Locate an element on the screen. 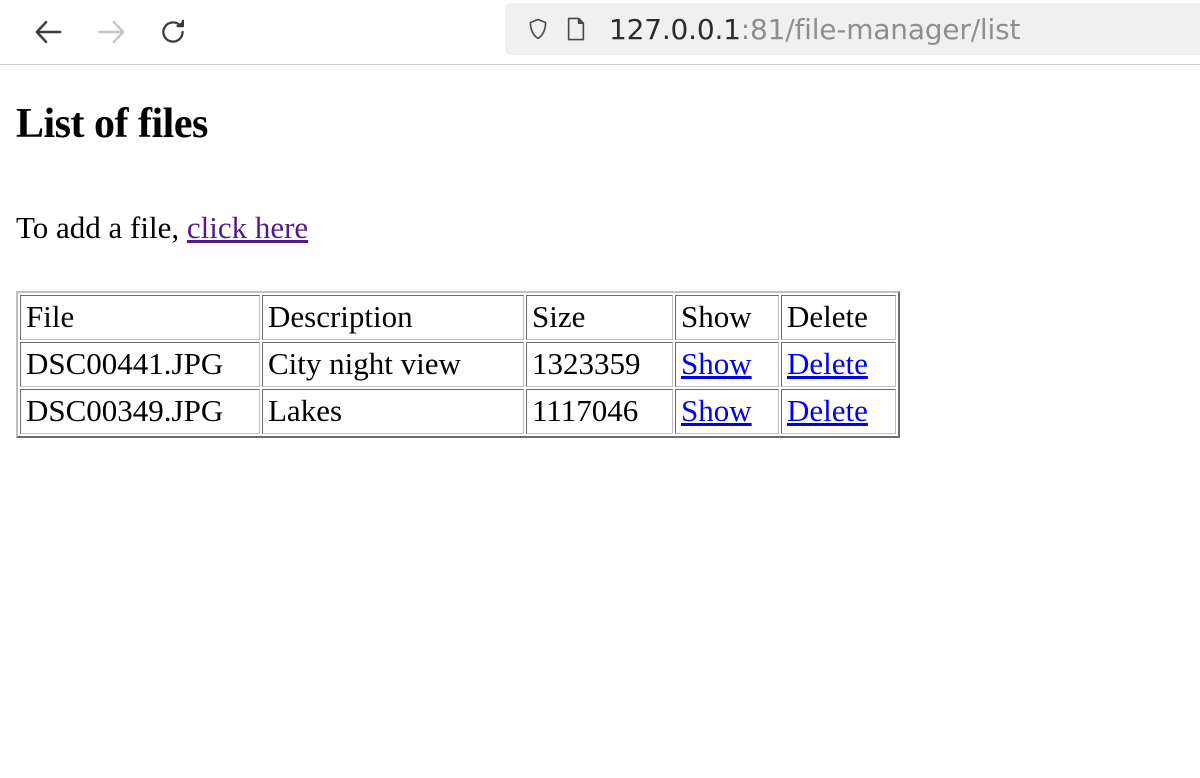 This screenshot has height=778, width=1200. reload-icon is located at coordinates (173, 32).